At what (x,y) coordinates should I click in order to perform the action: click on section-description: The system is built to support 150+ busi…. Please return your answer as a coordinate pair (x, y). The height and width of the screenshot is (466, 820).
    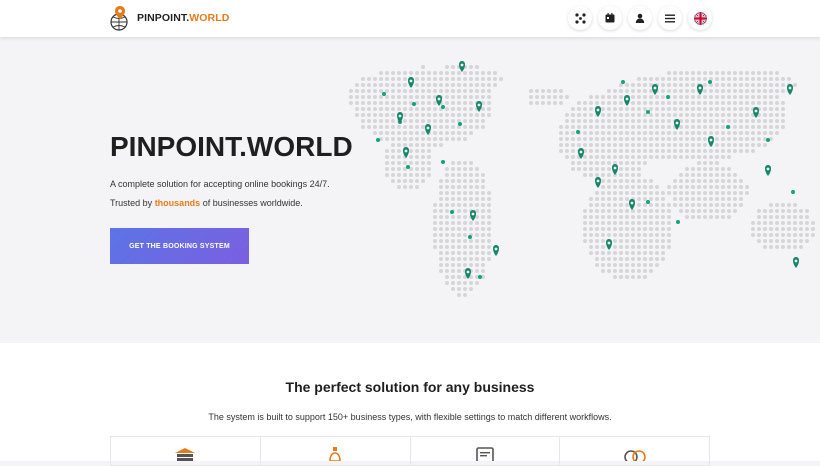
    Looking at the image, I should click on (410, 417).